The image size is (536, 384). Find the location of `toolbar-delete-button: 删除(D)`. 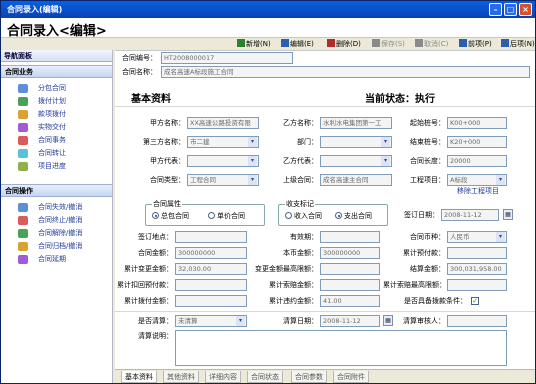

toolbar-delete-button: 删除(D) is located at coordinates (344, 44).